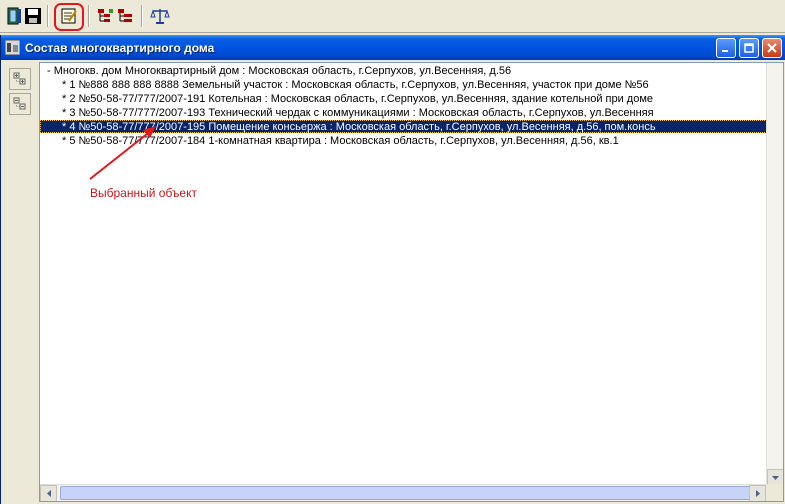 The width and height of the screenshot is (785, 504). I want to click on save-floppy-icon, so click(33, 16).